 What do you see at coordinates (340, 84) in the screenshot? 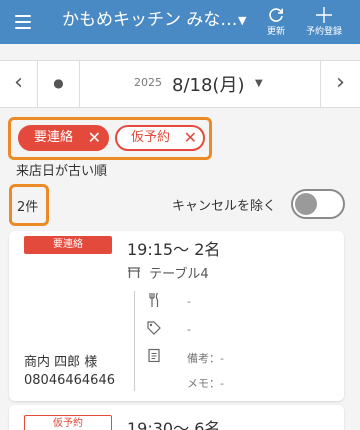
I see `next-day-button: ›` at bounding box center [340, 84].